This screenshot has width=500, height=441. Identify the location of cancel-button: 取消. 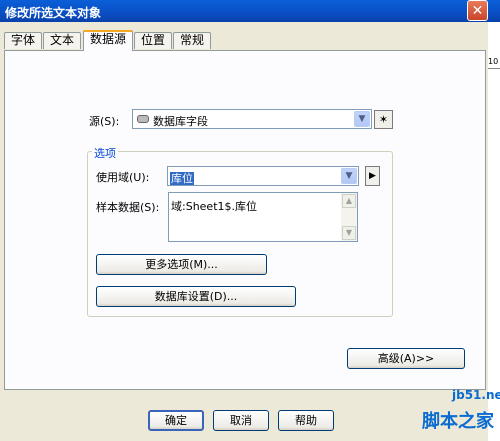
(241, 420).